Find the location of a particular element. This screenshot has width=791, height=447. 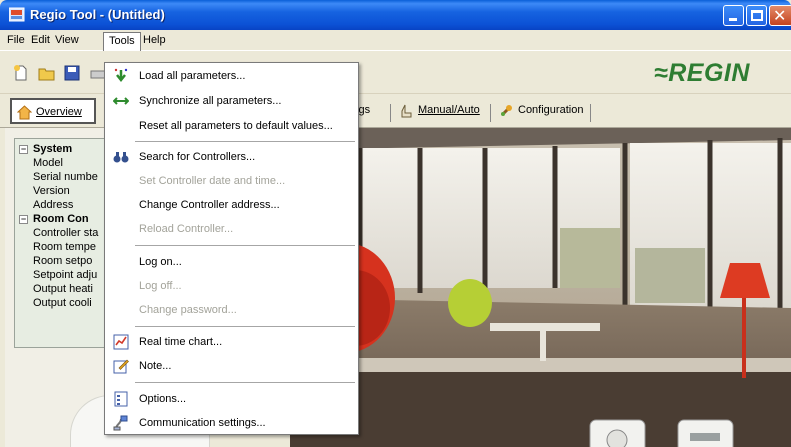

regin-logo: ≈REGIN is located at coordinates (702, 73).